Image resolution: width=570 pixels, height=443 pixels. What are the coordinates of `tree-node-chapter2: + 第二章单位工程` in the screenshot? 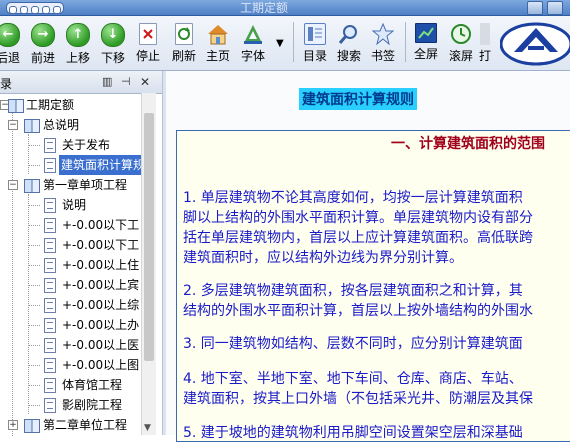 It's located at (70, 425).